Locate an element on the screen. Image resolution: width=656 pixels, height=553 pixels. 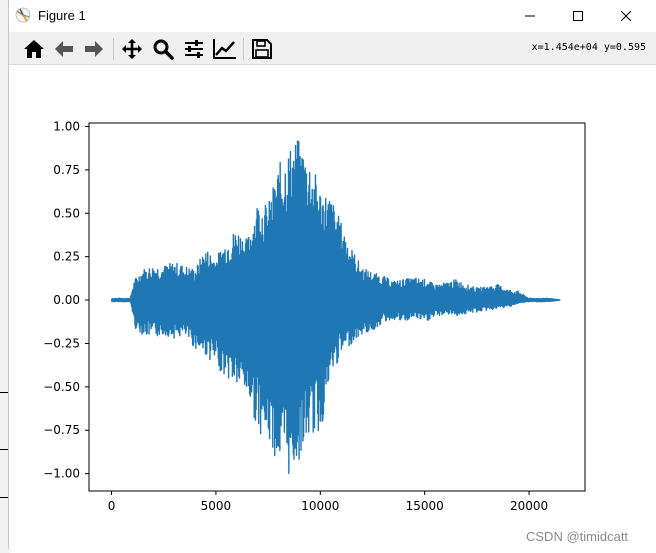
magnifier-icon is located at coordinates (163, 49).